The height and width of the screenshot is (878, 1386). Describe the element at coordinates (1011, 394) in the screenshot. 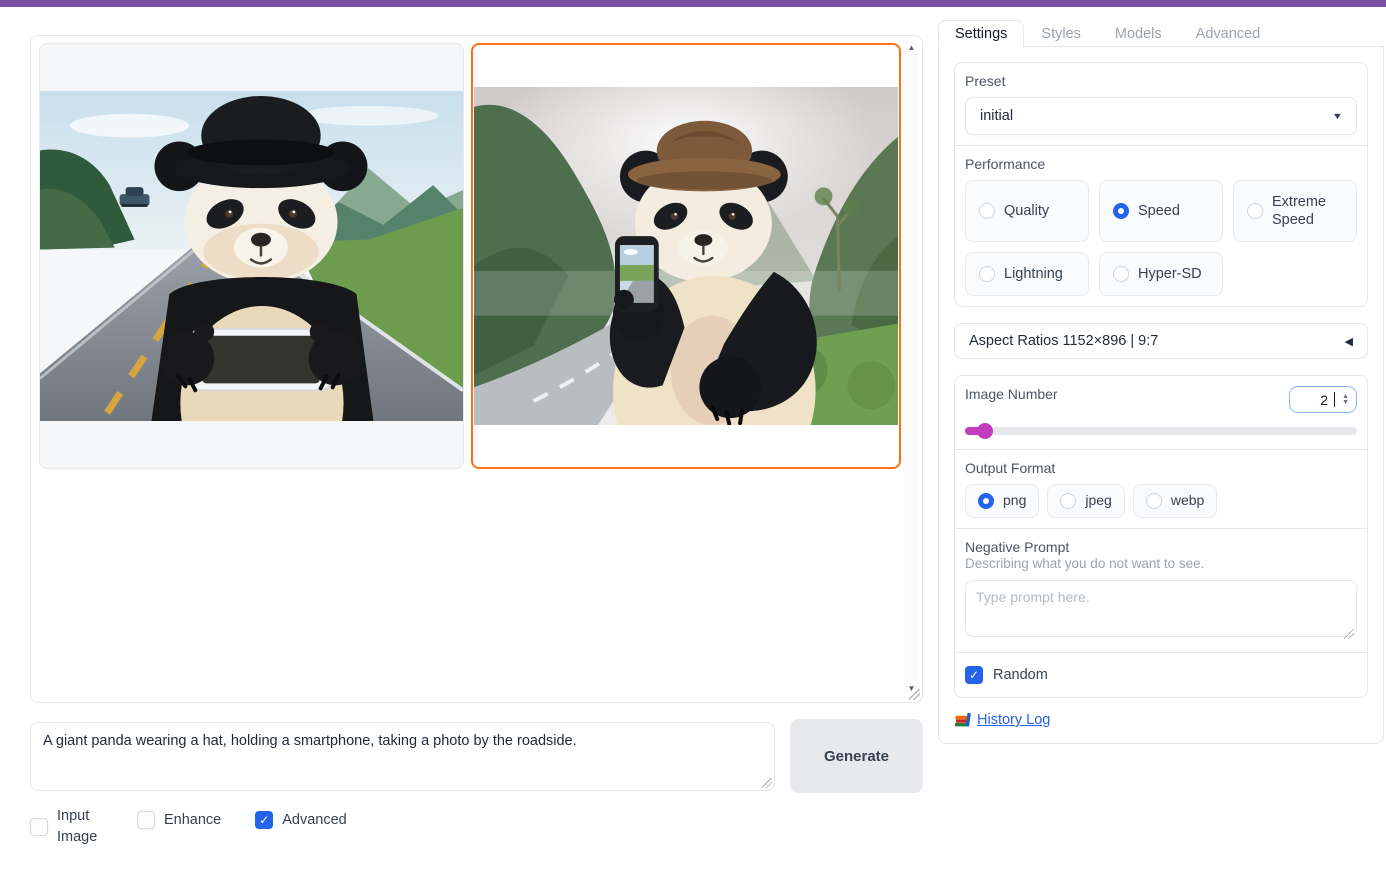

I see `image-number-label: Image Number` at that location.